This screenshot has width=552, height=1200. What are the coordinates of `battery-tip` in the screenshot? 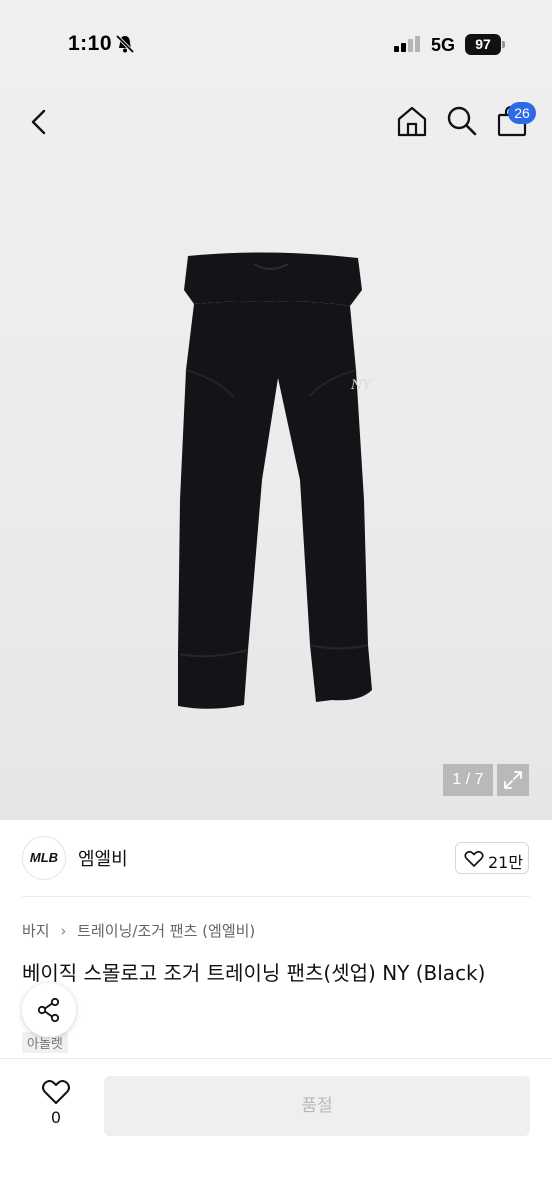 It's located at (503, 44).